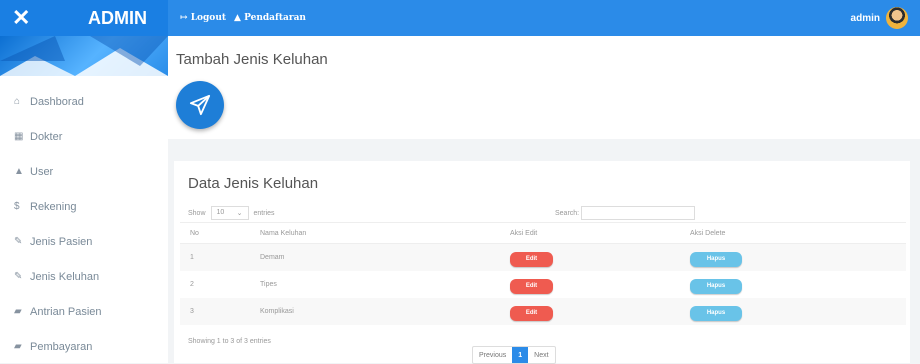  What do you see at coordinates (84, 56) in the screenshot?
I see `sidebar-banner` at bounding box center [84, 56].